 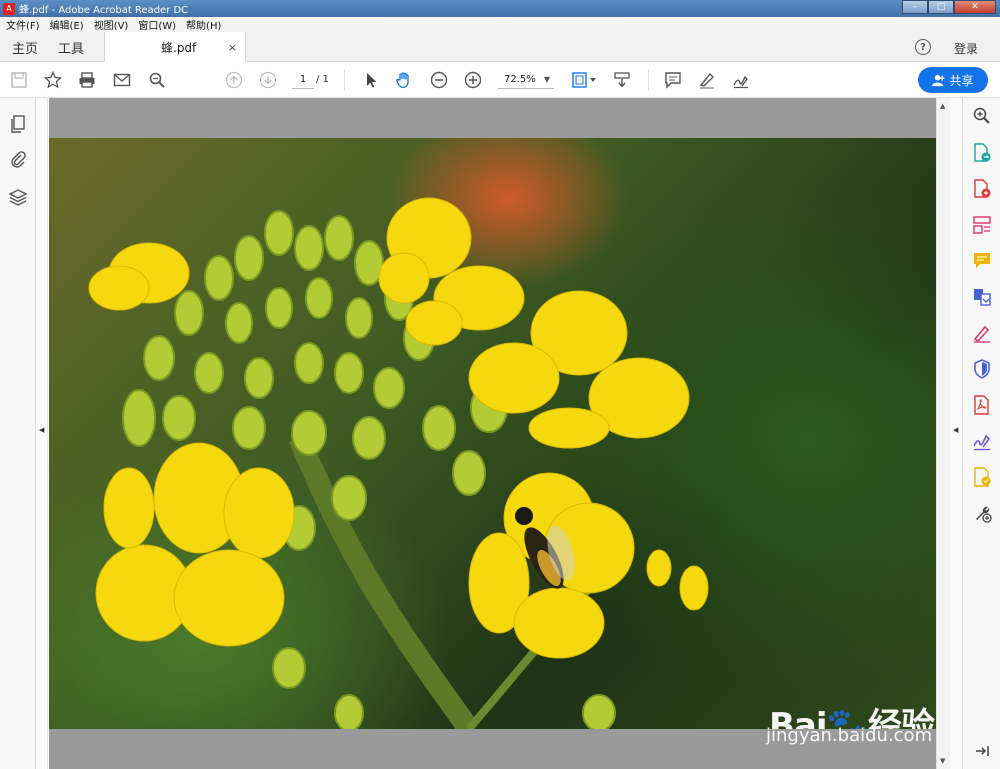 What do you see at coordinates (982, 297) in the screenshot?
I see `combine-files-icon` at bounding box center [982, 297].